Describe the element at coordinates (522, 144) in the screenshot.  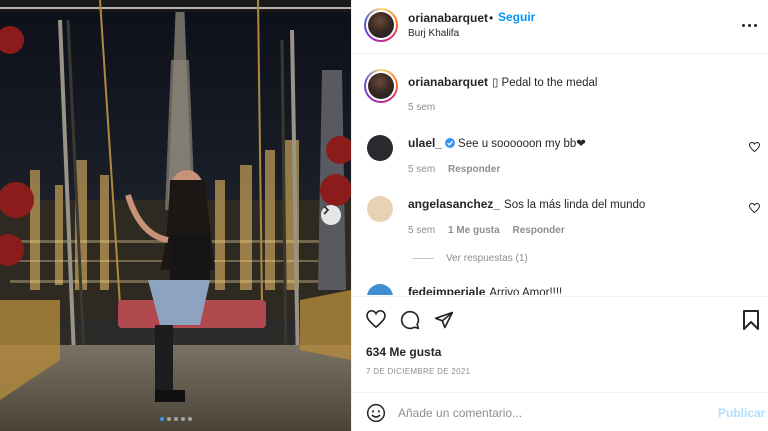
I see `comment-text: See u soooooon my bb❤` at that location.